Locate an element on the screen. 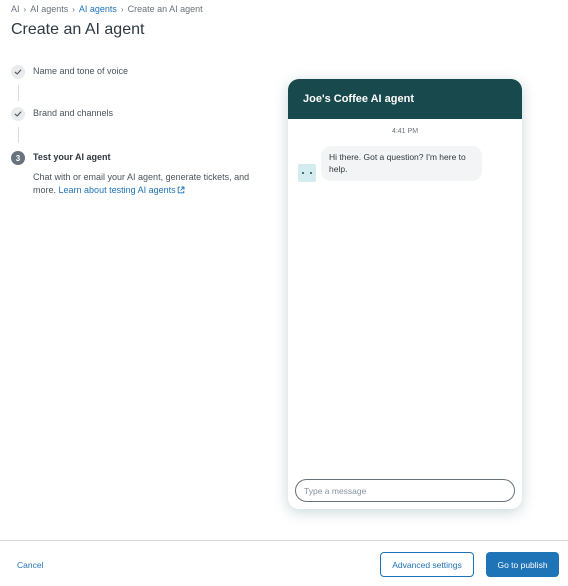  message-timestamp: 4:41 PM is located at coordinates (405, 131).